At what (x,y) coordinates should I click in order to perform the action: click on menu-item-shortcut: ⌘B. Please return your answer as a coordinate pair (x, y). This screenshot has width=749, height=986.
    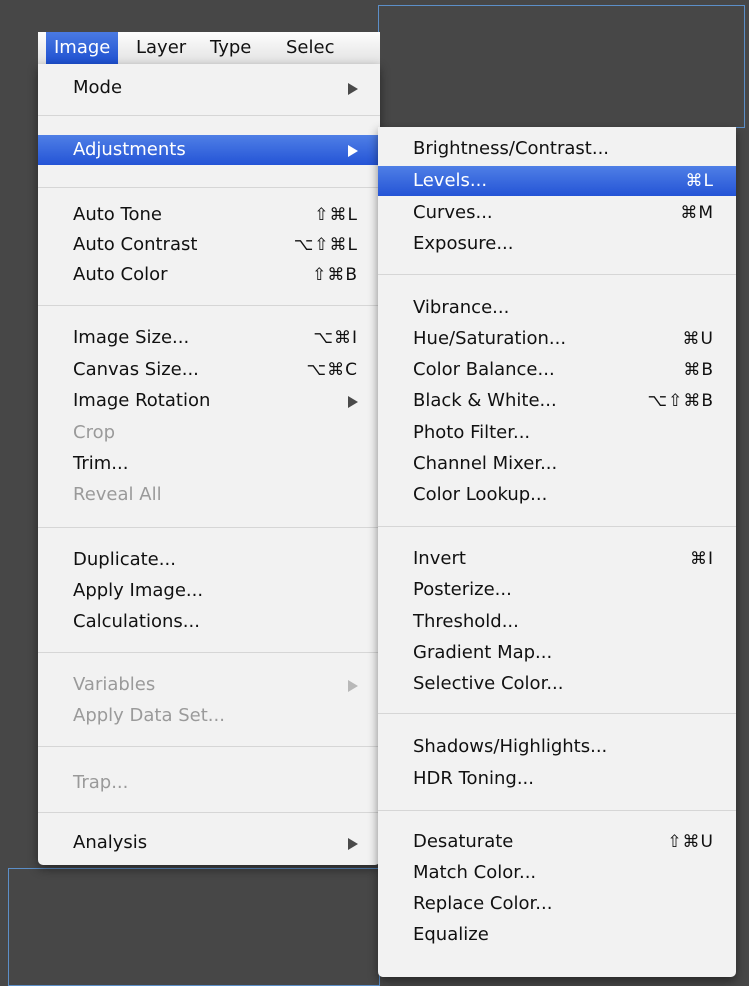
    Looking at the image, I should click on (698, 370).